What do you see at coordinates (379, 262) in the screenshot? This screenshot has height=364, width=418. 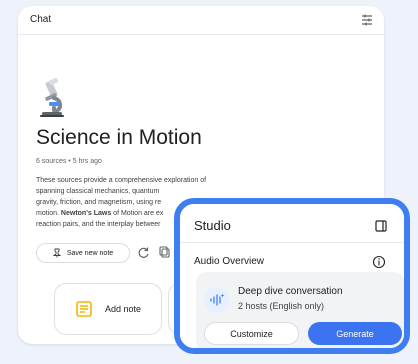 I see `info-icon` at bounding box center [379, 262].